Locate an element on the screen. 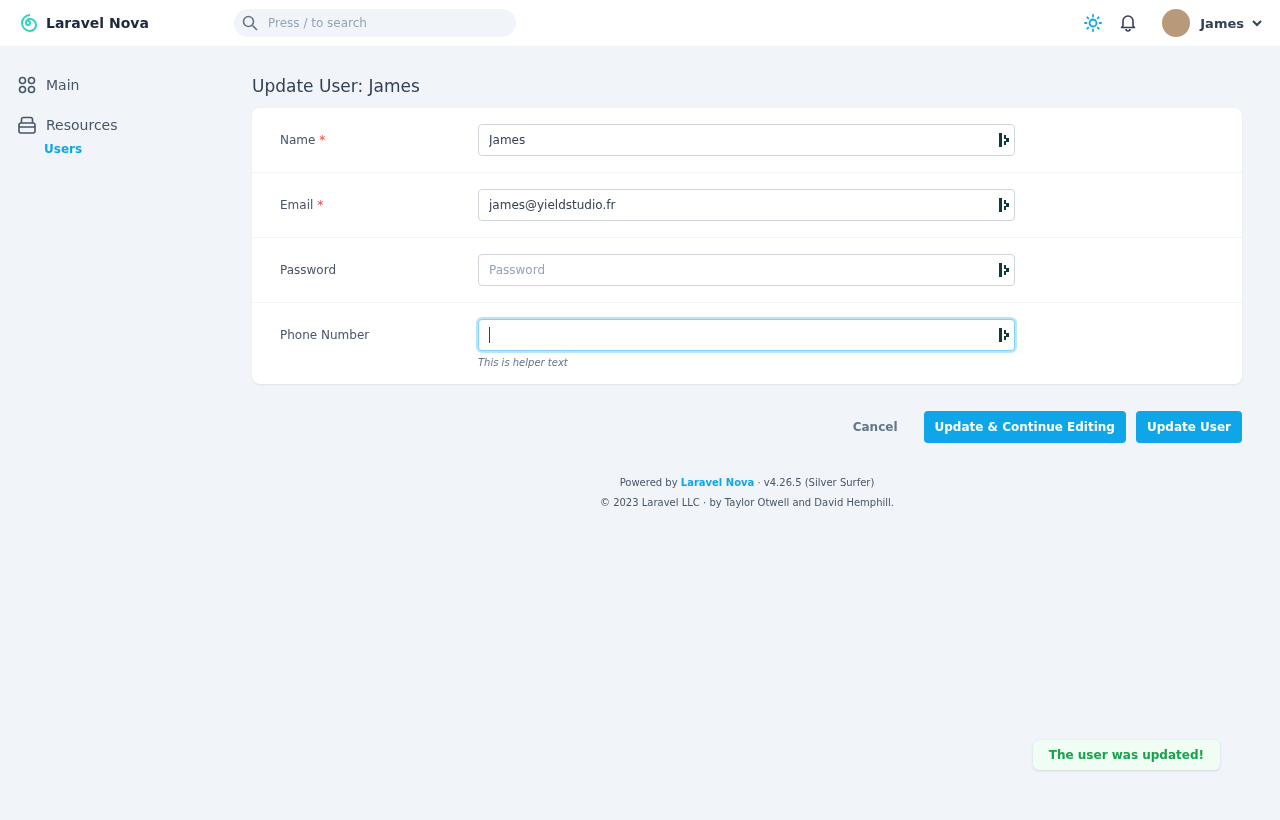  brand-name: Laravel Nova is located at coordinates (97, 23).